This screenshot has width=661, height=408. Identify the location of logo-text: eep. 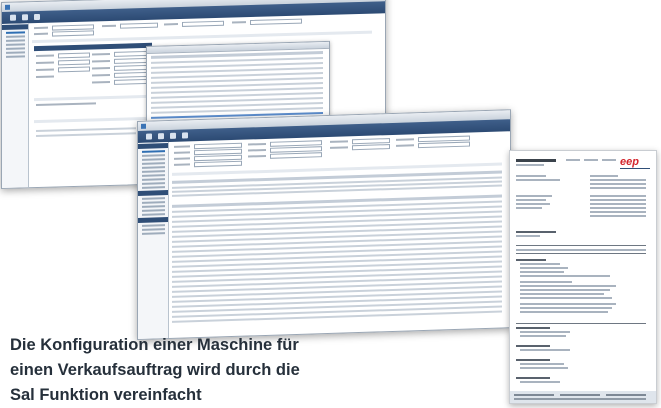
(629, 162).